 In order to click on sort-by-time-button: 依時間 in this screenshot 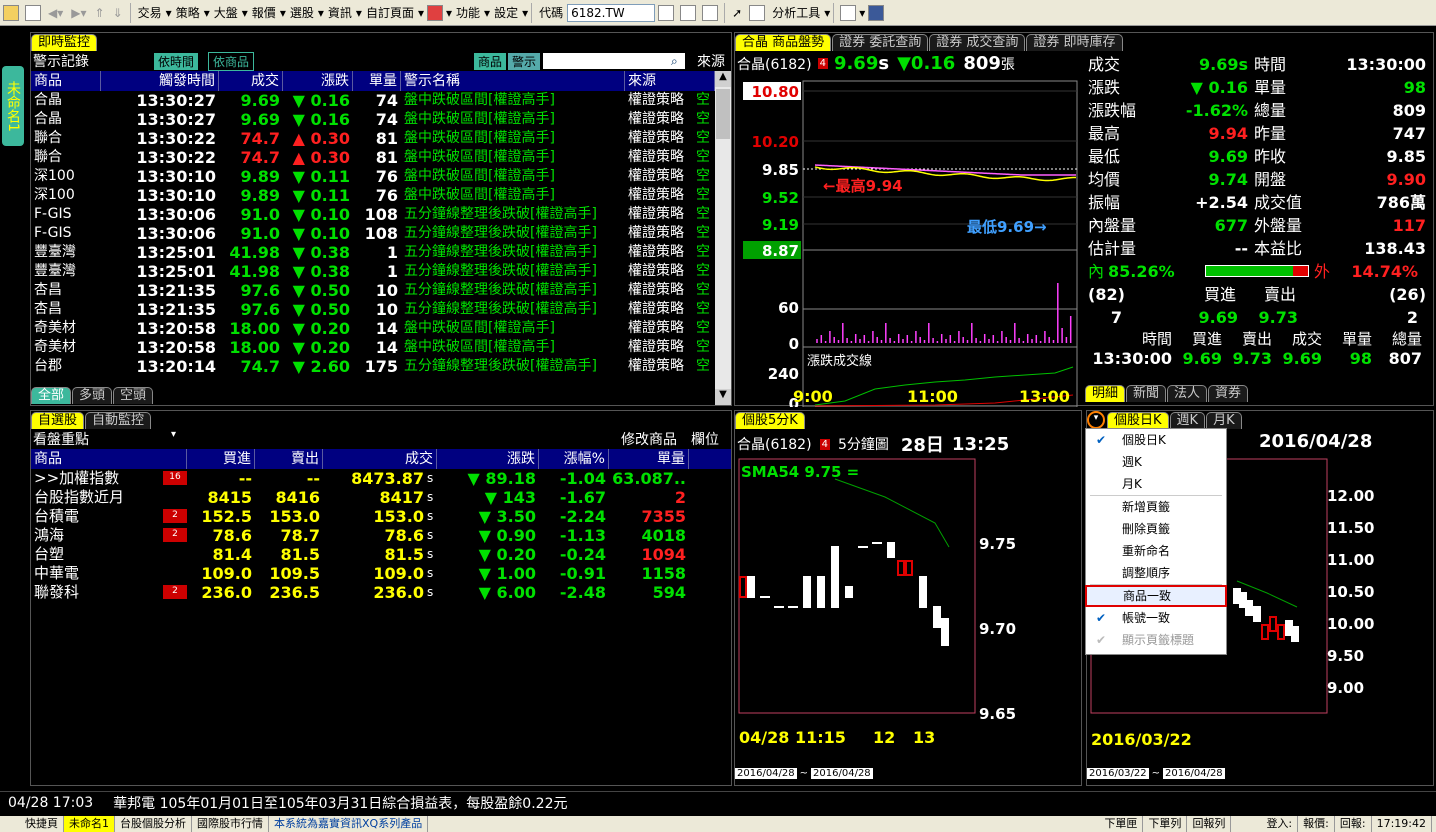, I will do `click(176, 61)`.